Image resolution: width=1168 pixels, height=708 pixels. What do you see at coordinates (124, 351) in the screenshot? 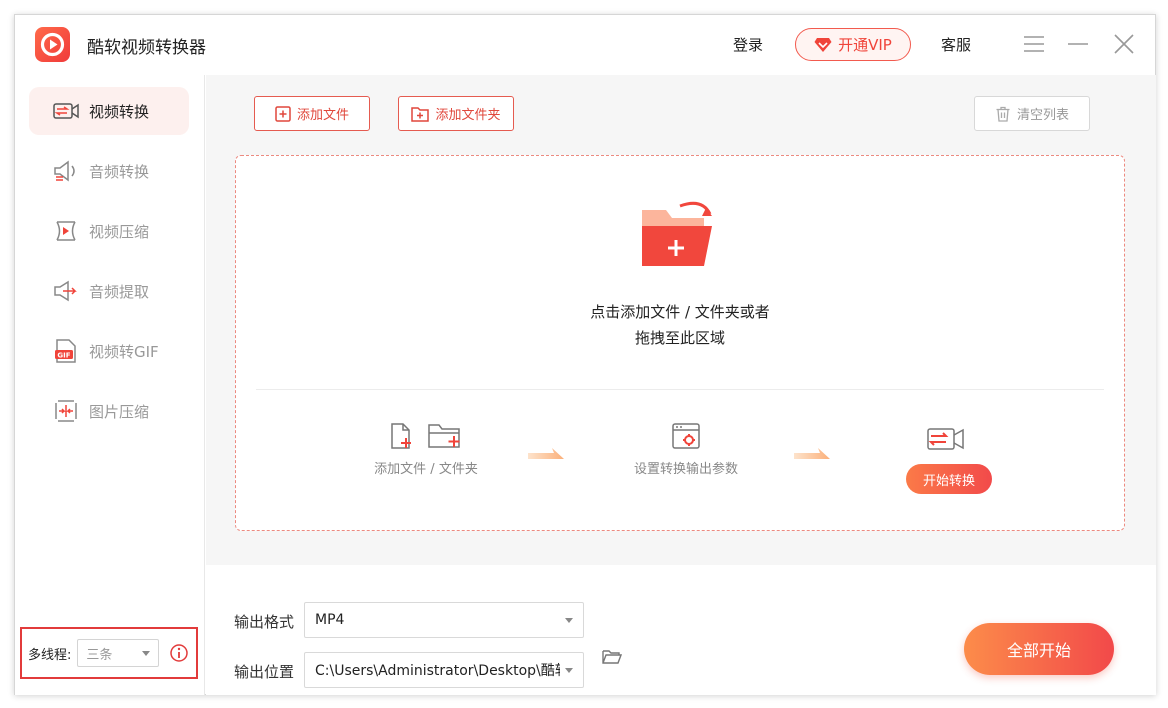
I see `sidebar-item-label: 视频转GIF` at bounding box center [124, 351].